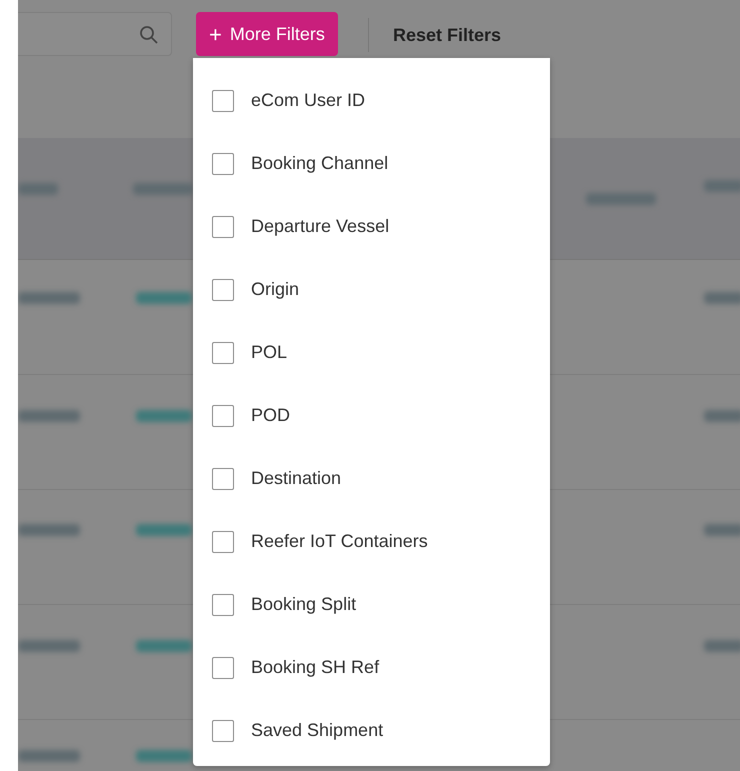  What do you see at coordinates (270, 415) in the screenshot?
I see `filter-option-label: POD` at bounding box center [270, 415].